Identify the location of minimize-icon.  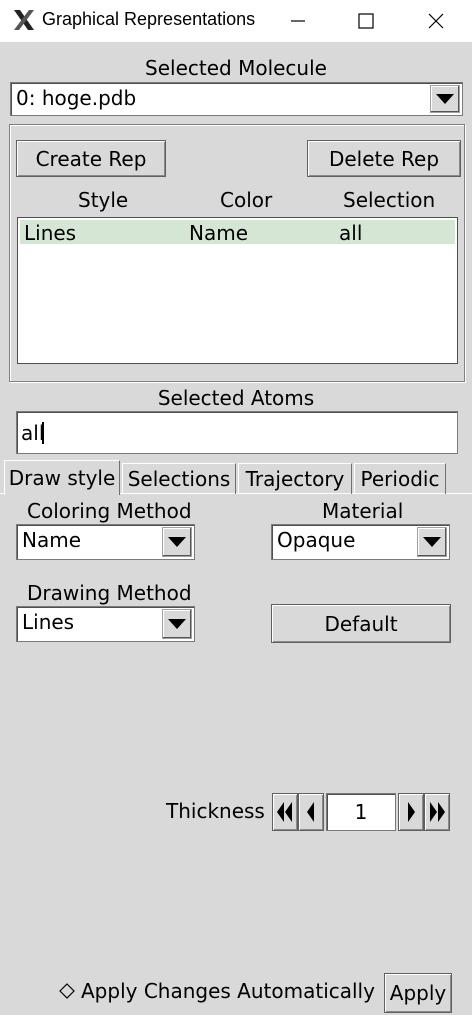
(298, 21).